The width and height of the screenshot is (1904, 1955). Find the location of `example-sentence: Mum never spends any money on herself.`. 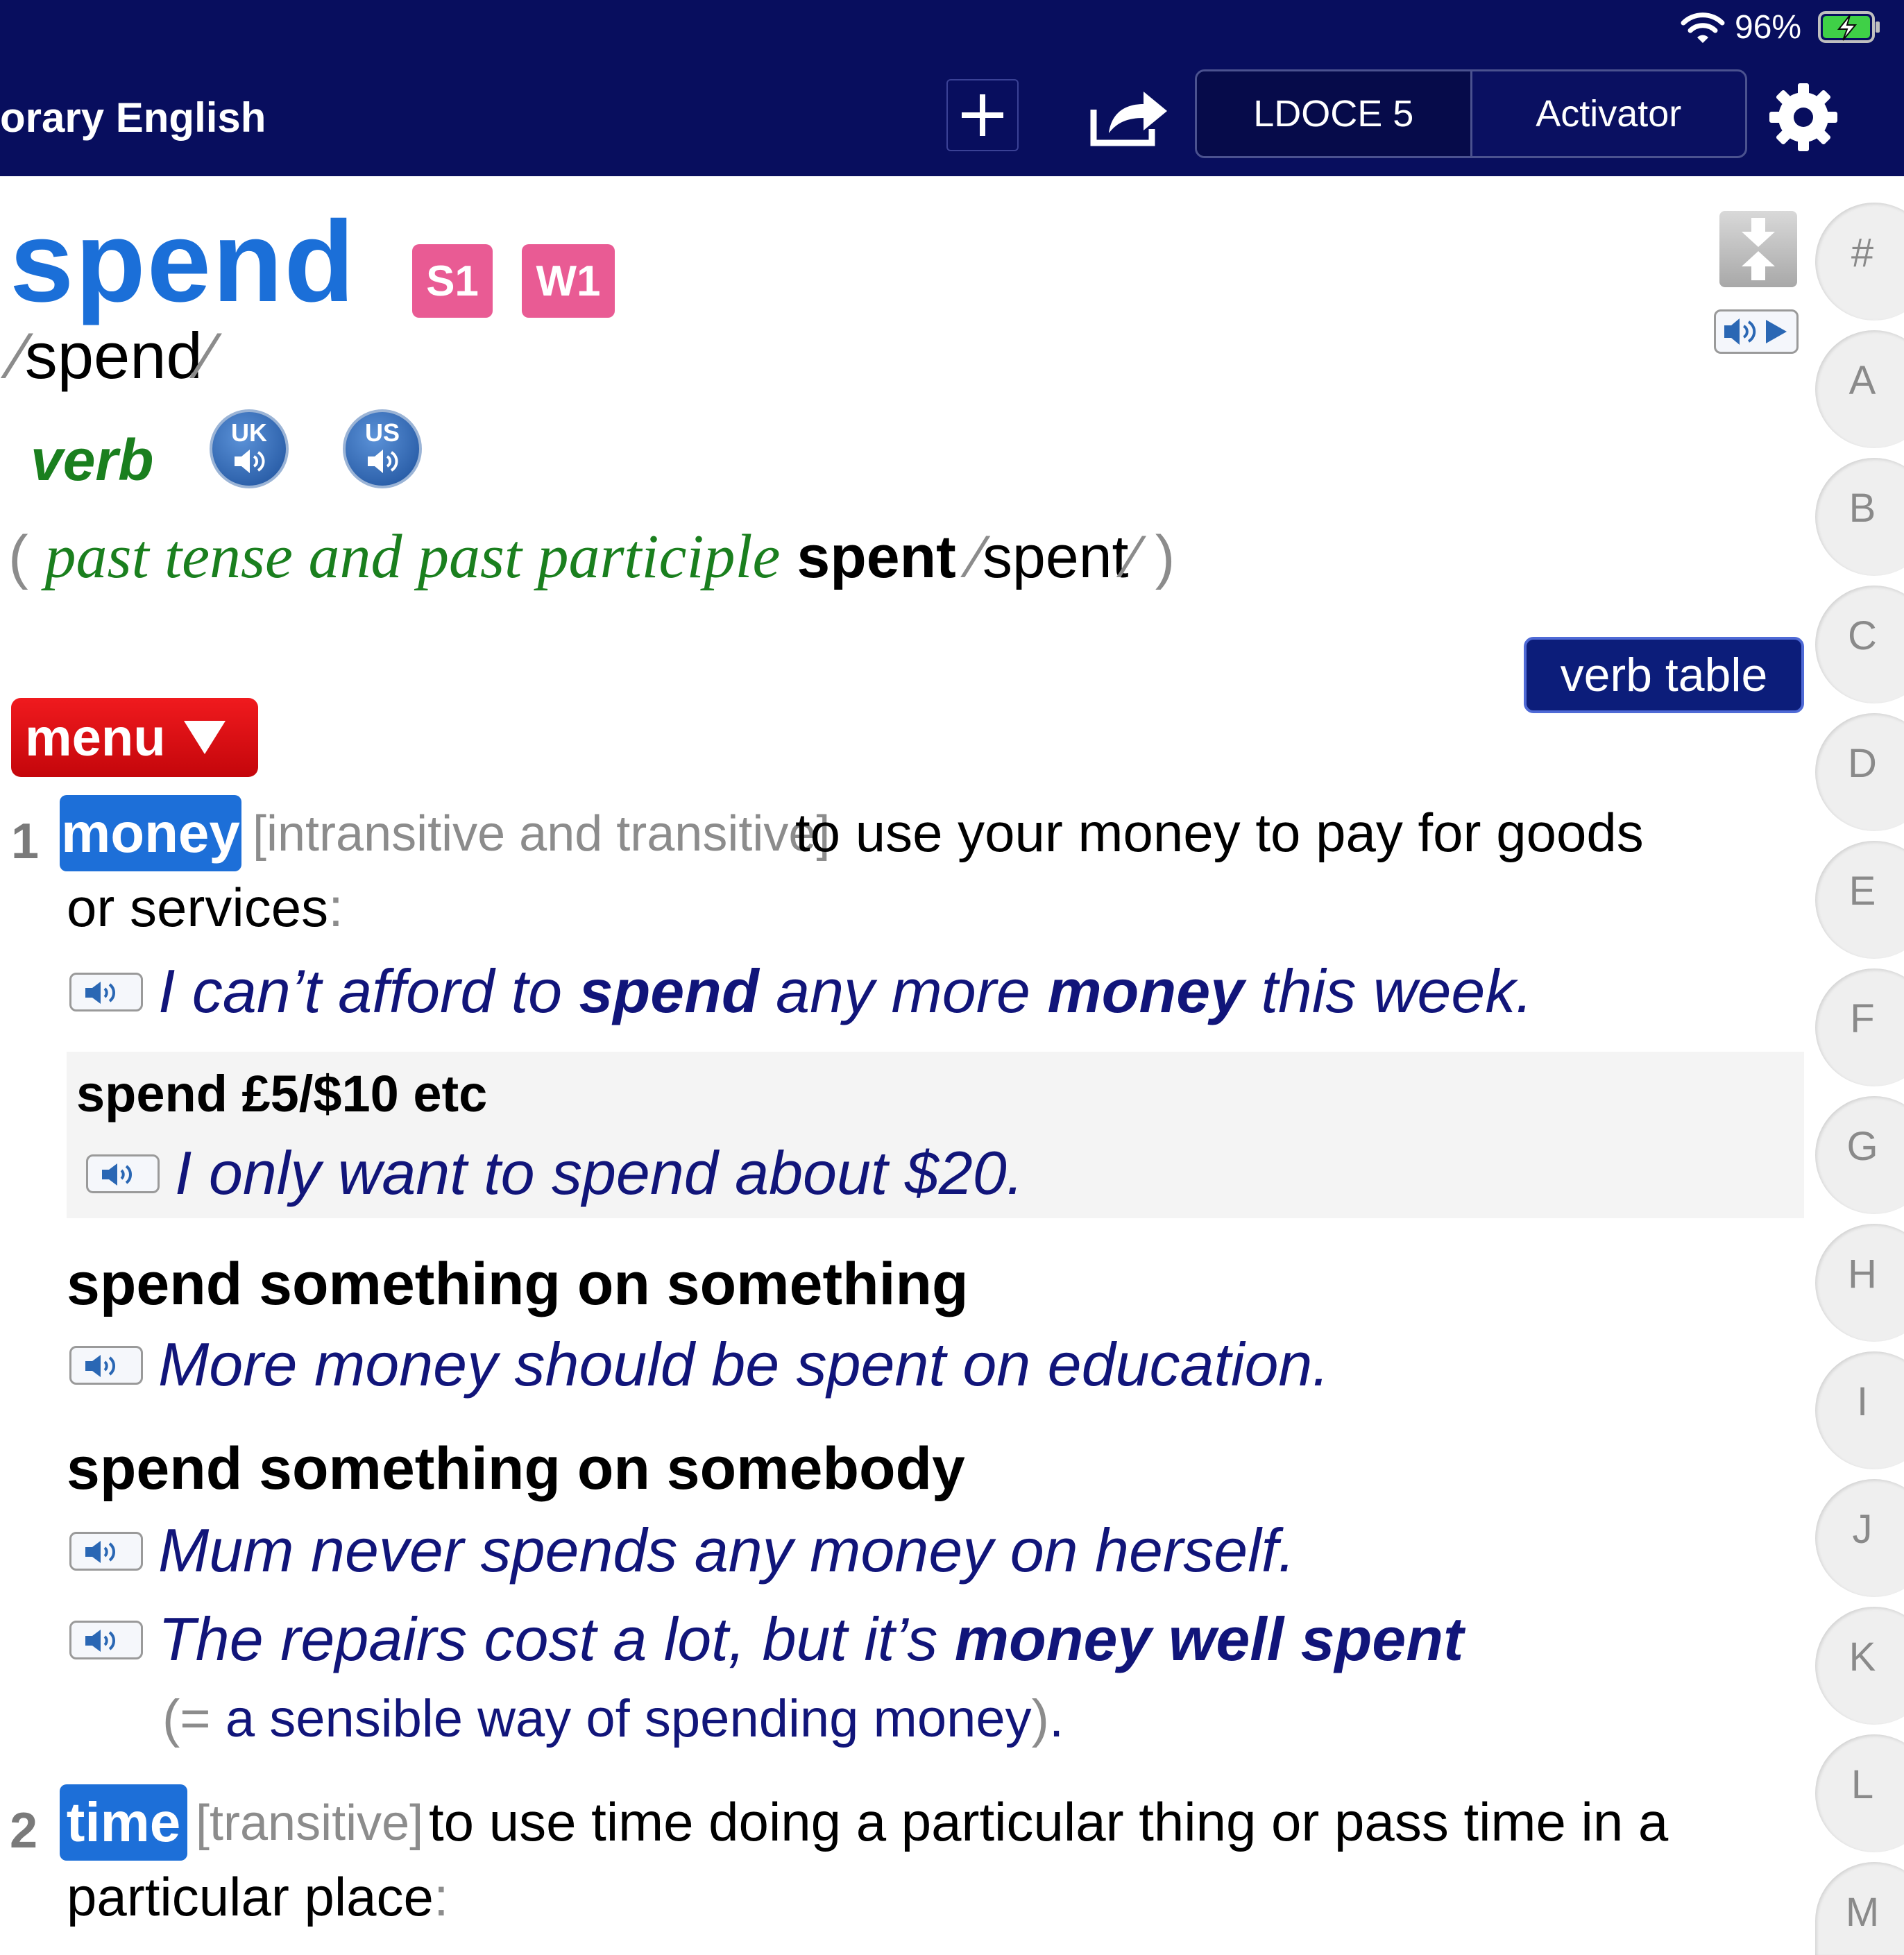

example-sentence: Mum never spends any money on herself. is located at coordinates (726, 1550).